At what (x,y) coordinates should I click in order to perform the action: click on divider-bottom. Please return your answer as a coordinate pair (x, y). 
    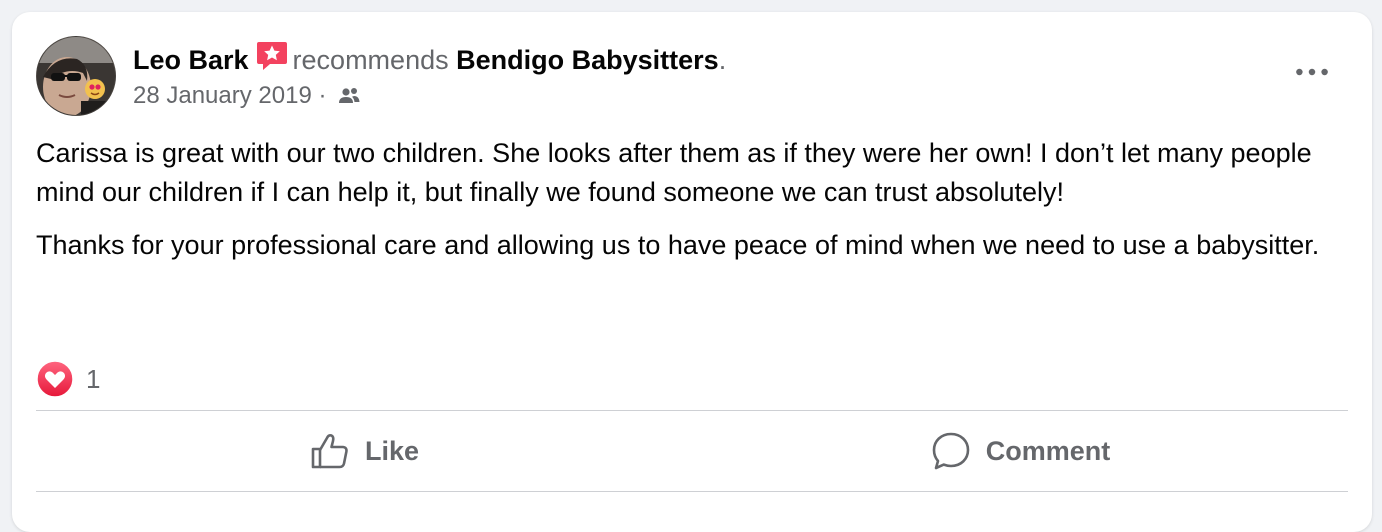
    Looking at the image, I should click on (692, 491).